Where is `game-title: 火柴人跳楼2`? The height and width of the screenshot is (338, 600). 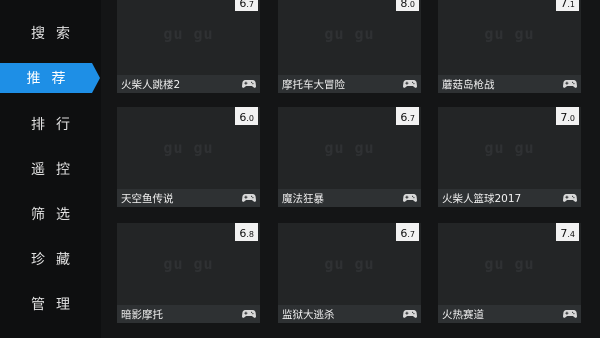 game-title: 火柴人跳楼2 is located at coordinates (151, 84).